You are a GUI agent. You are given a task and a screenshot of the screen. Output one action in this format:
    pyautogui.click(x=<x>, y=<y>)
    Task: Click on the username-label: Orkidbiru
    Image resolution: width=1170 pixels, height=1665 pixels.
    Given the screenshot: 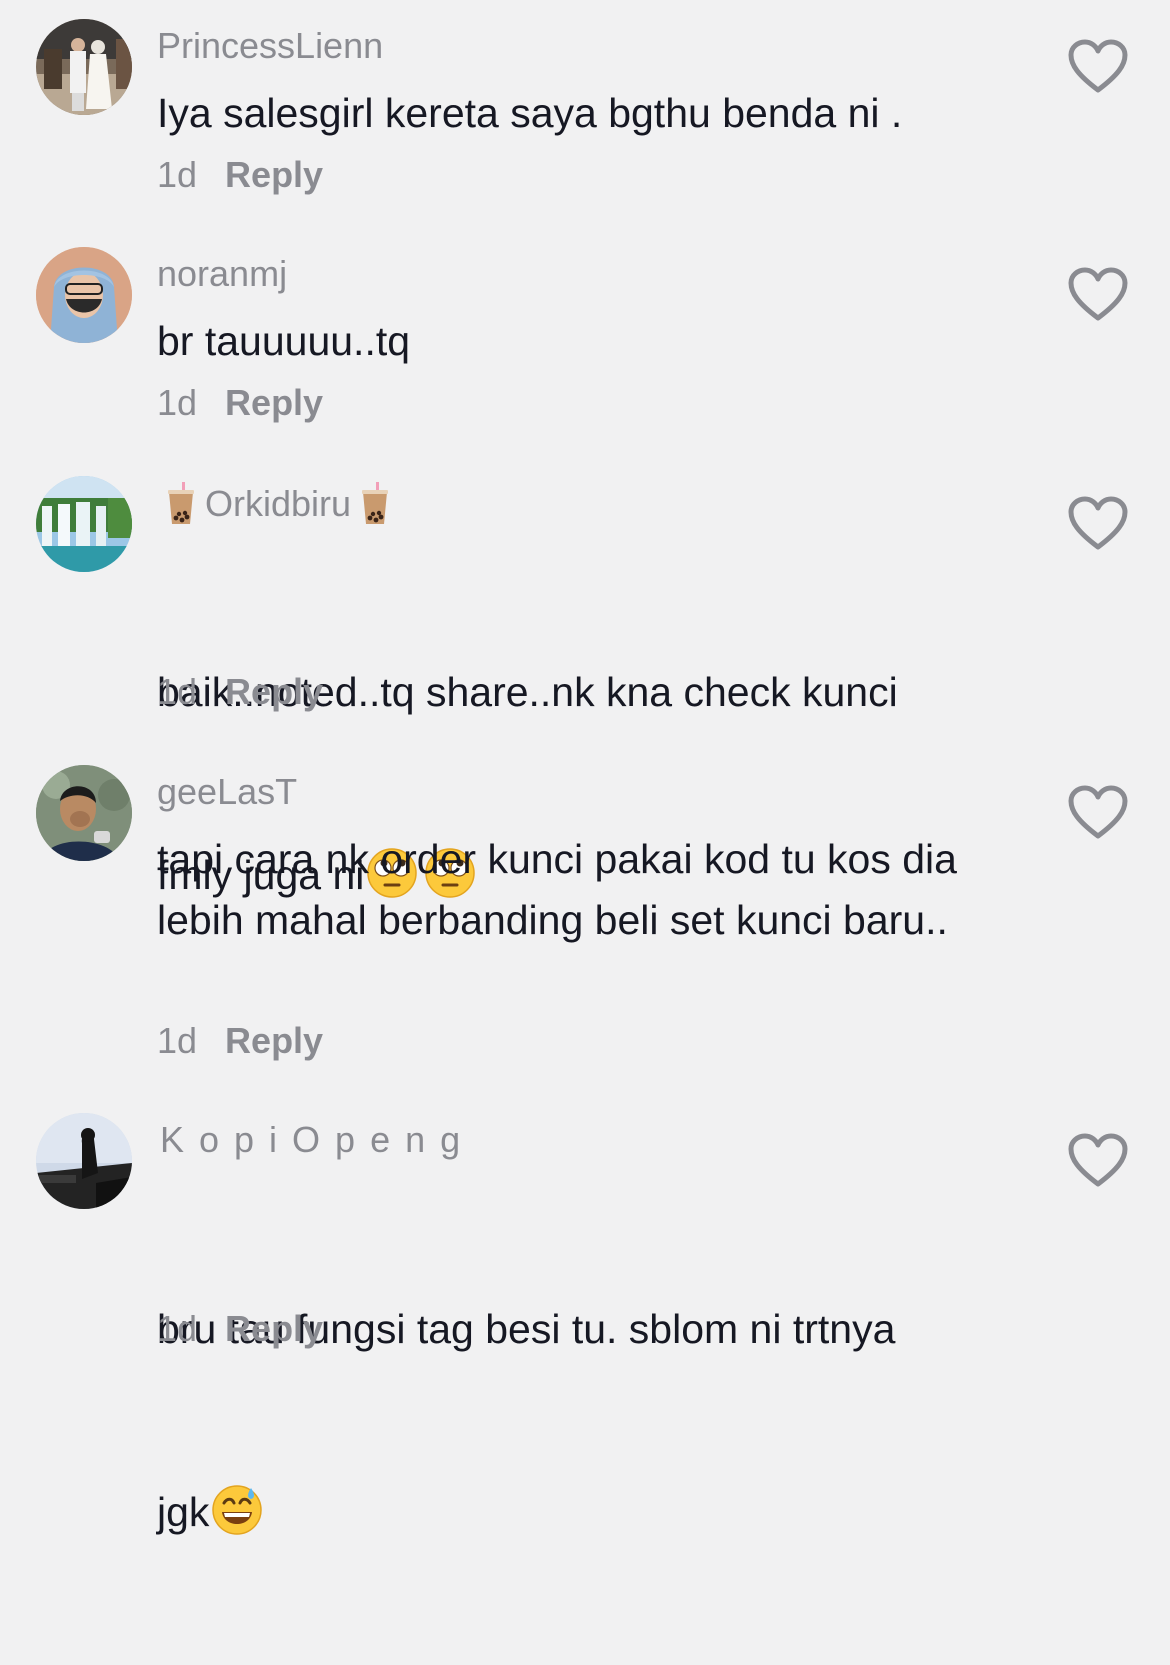 What is the action you would take?
    pyautogui.click(x=278, y=503)
    